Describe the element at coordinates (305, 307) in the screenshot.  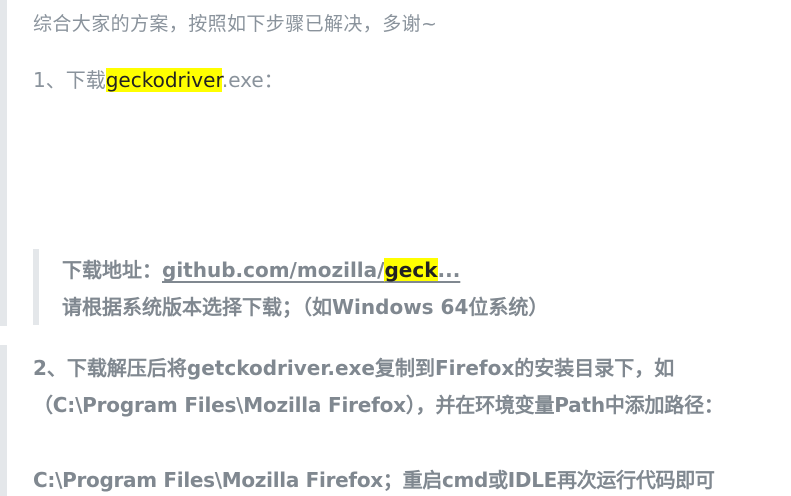
I see `download-note: 请根据系统版本选择下载；（如Windows 64位系统）` at that location.